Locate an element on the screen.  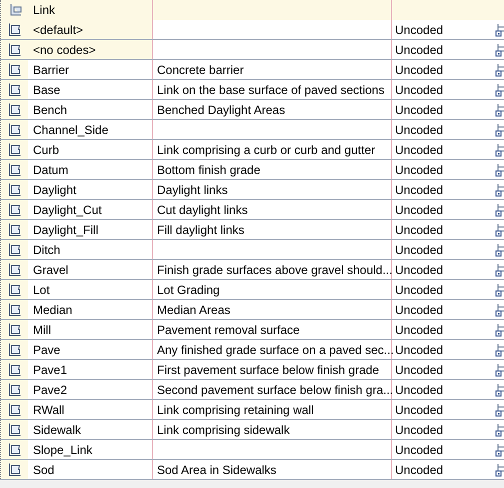
style-name: Daylight is located at coordinates (90, 189).